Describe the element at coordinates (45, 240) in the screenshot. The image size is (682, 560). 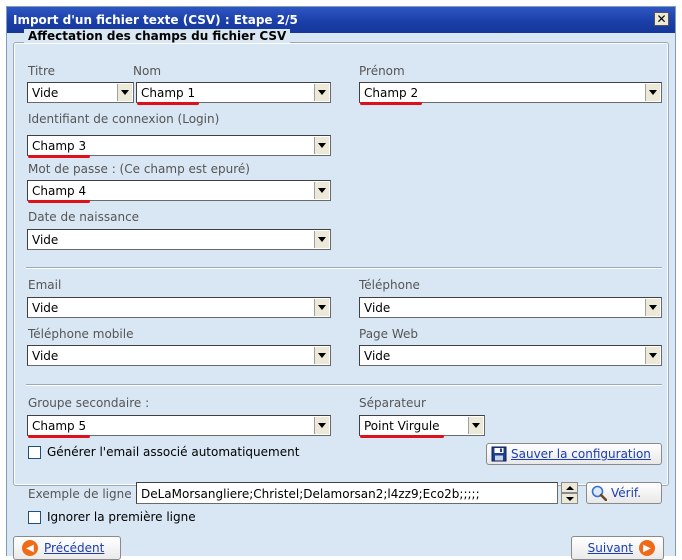
I see `birthdate-value: Vide` at that location.